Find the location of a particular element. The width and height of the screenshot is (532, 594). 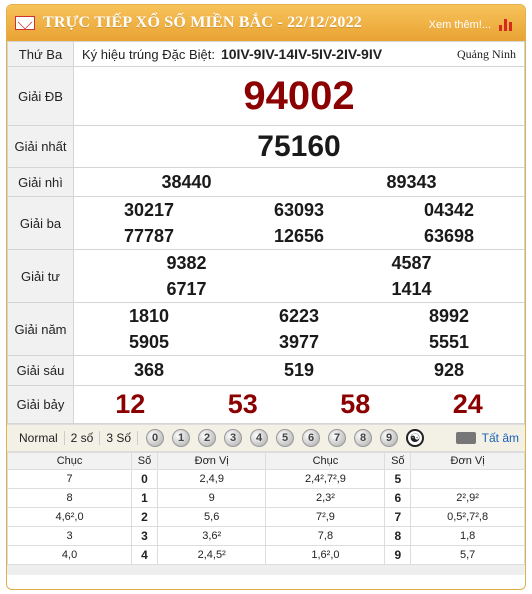

prize-g7-value: 24 is located at coordinates (467, 404).